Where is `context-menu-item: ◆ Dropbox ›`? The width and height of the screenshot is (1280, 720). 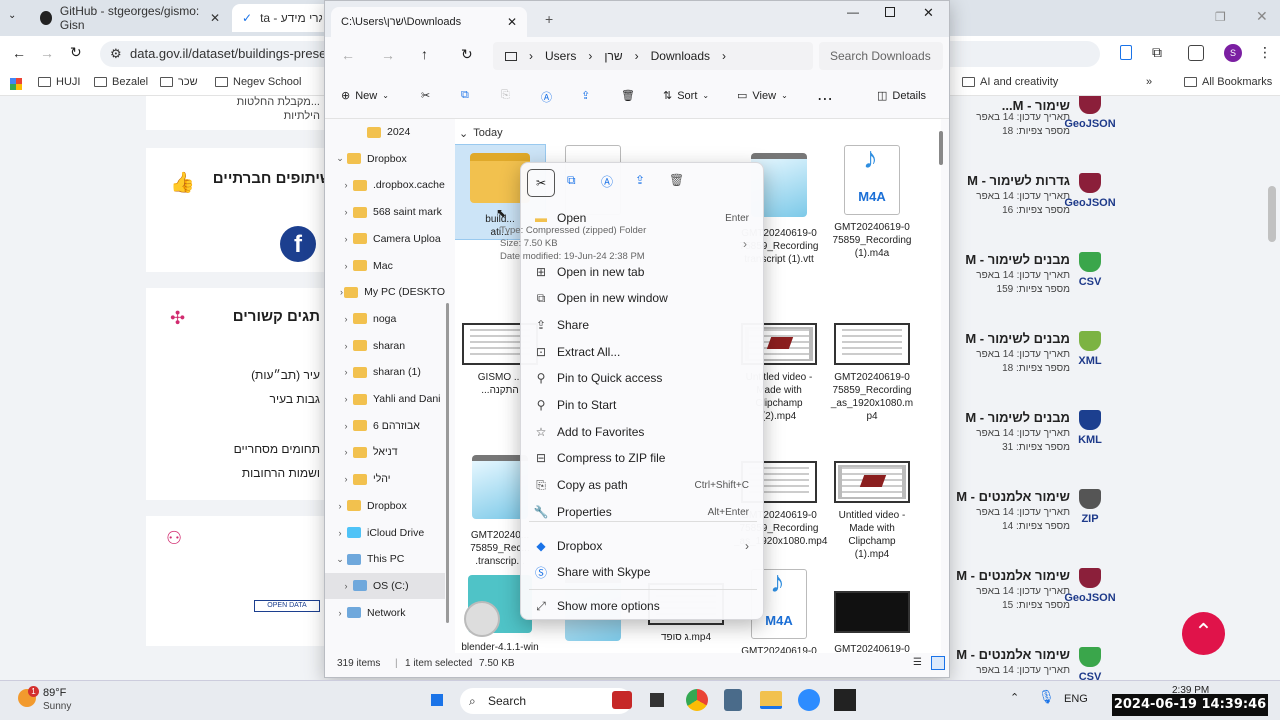
context-menu-item: ◆ Dropbox › is located at coordinates (643, 546).